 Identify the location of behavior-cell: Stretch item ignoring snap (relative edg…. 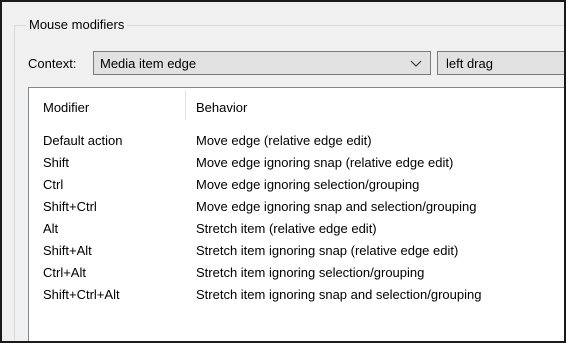
(327, 250).